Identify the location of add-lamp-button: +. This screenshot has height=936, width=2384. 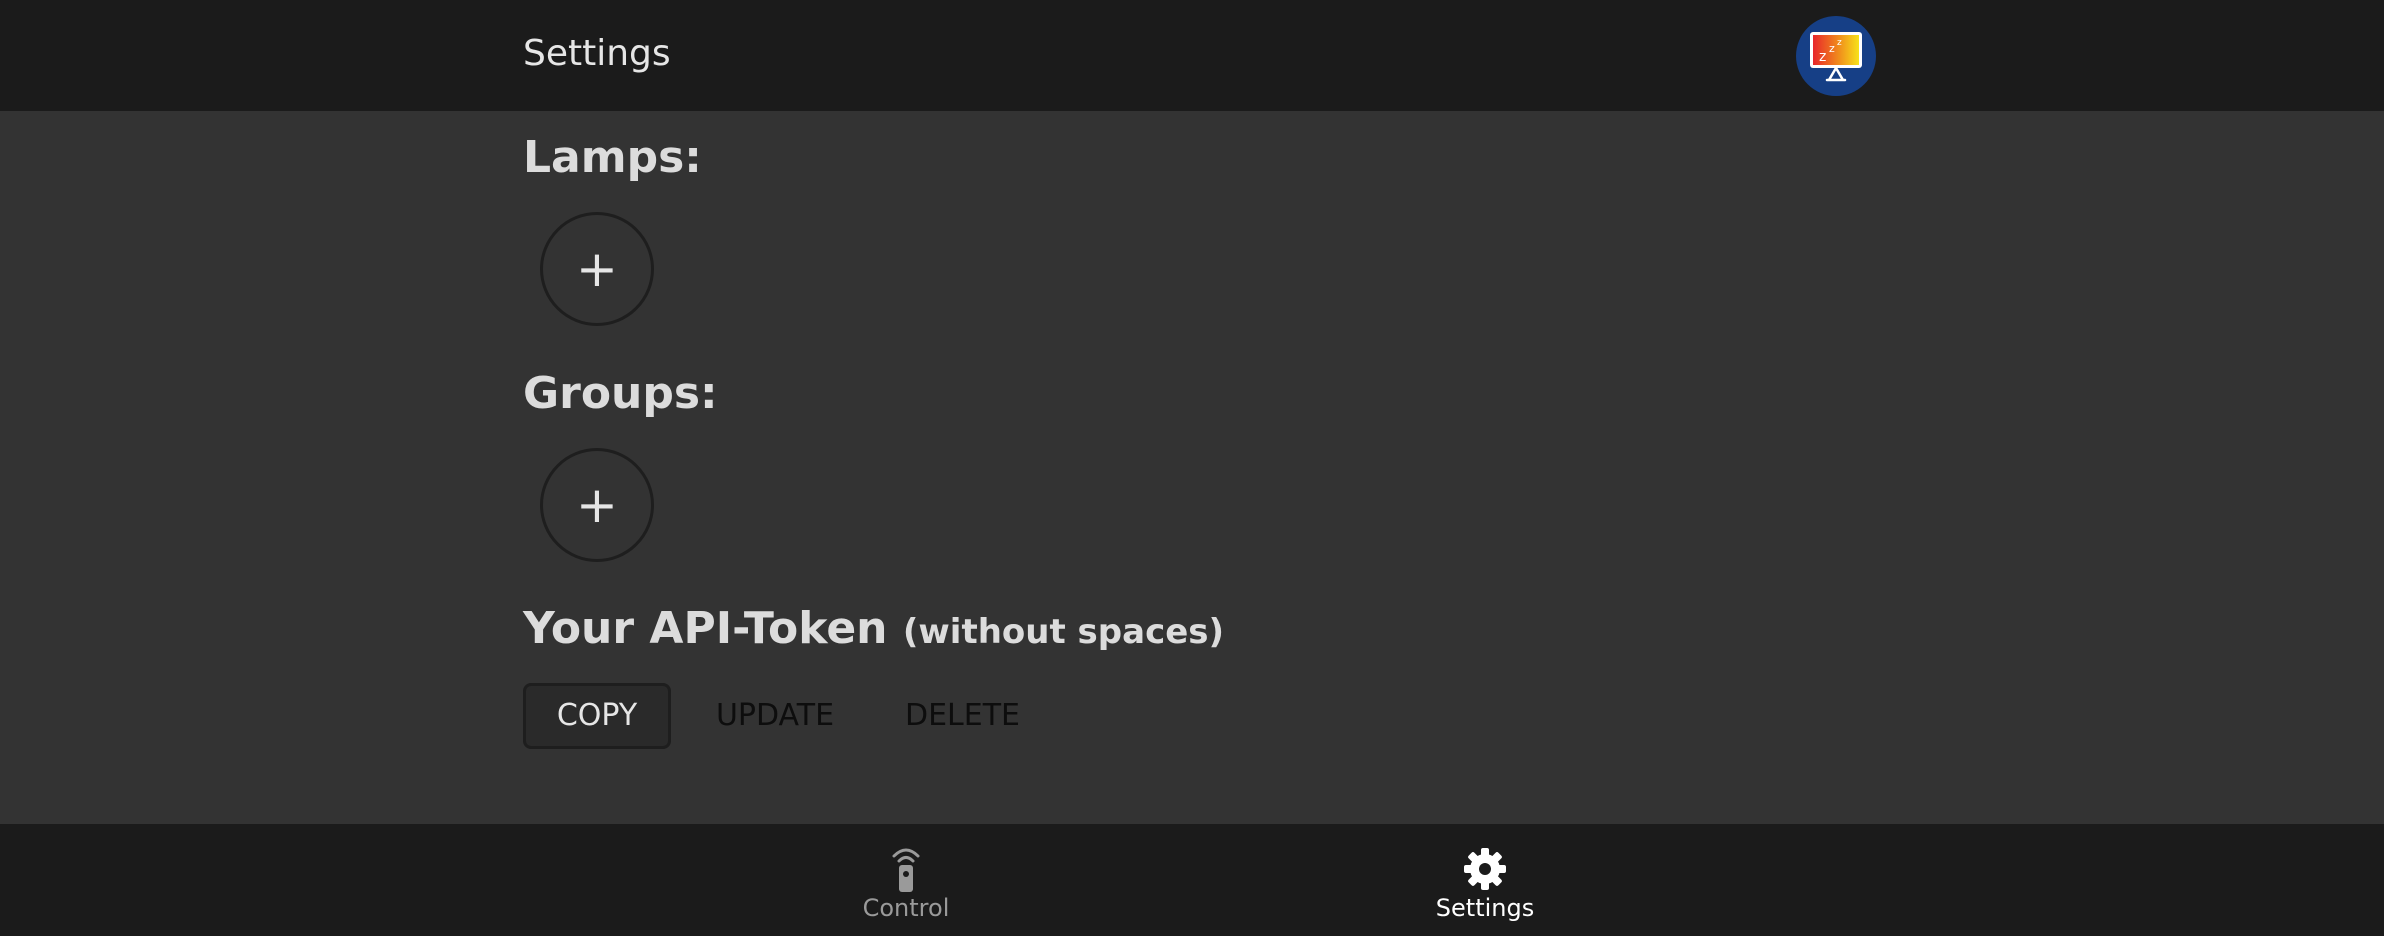
(597, 269).